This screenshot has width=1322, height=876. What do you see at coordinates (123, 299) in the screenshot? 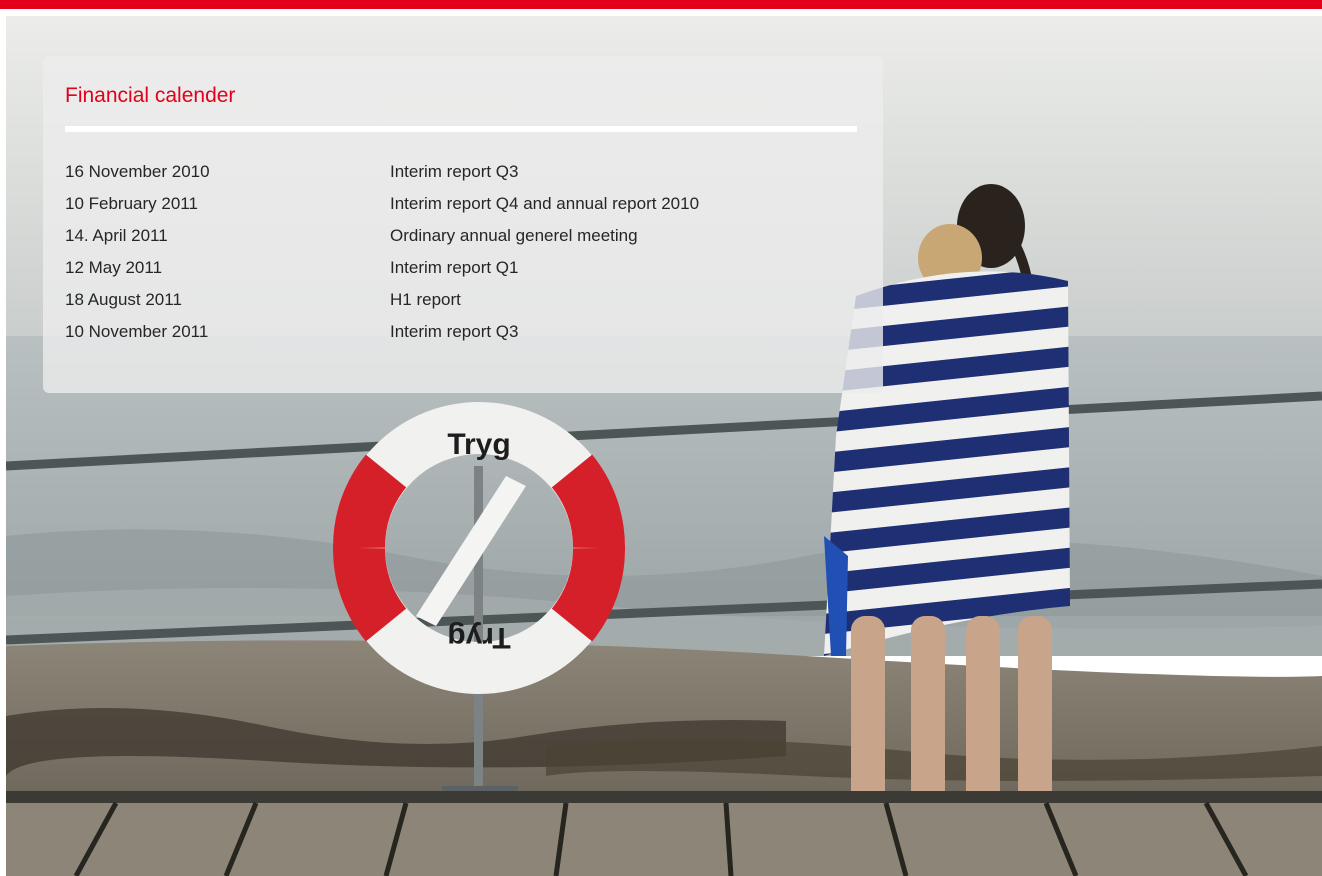
I see `calendar-date: 18 August 2011` at bounding box center [123, 299].